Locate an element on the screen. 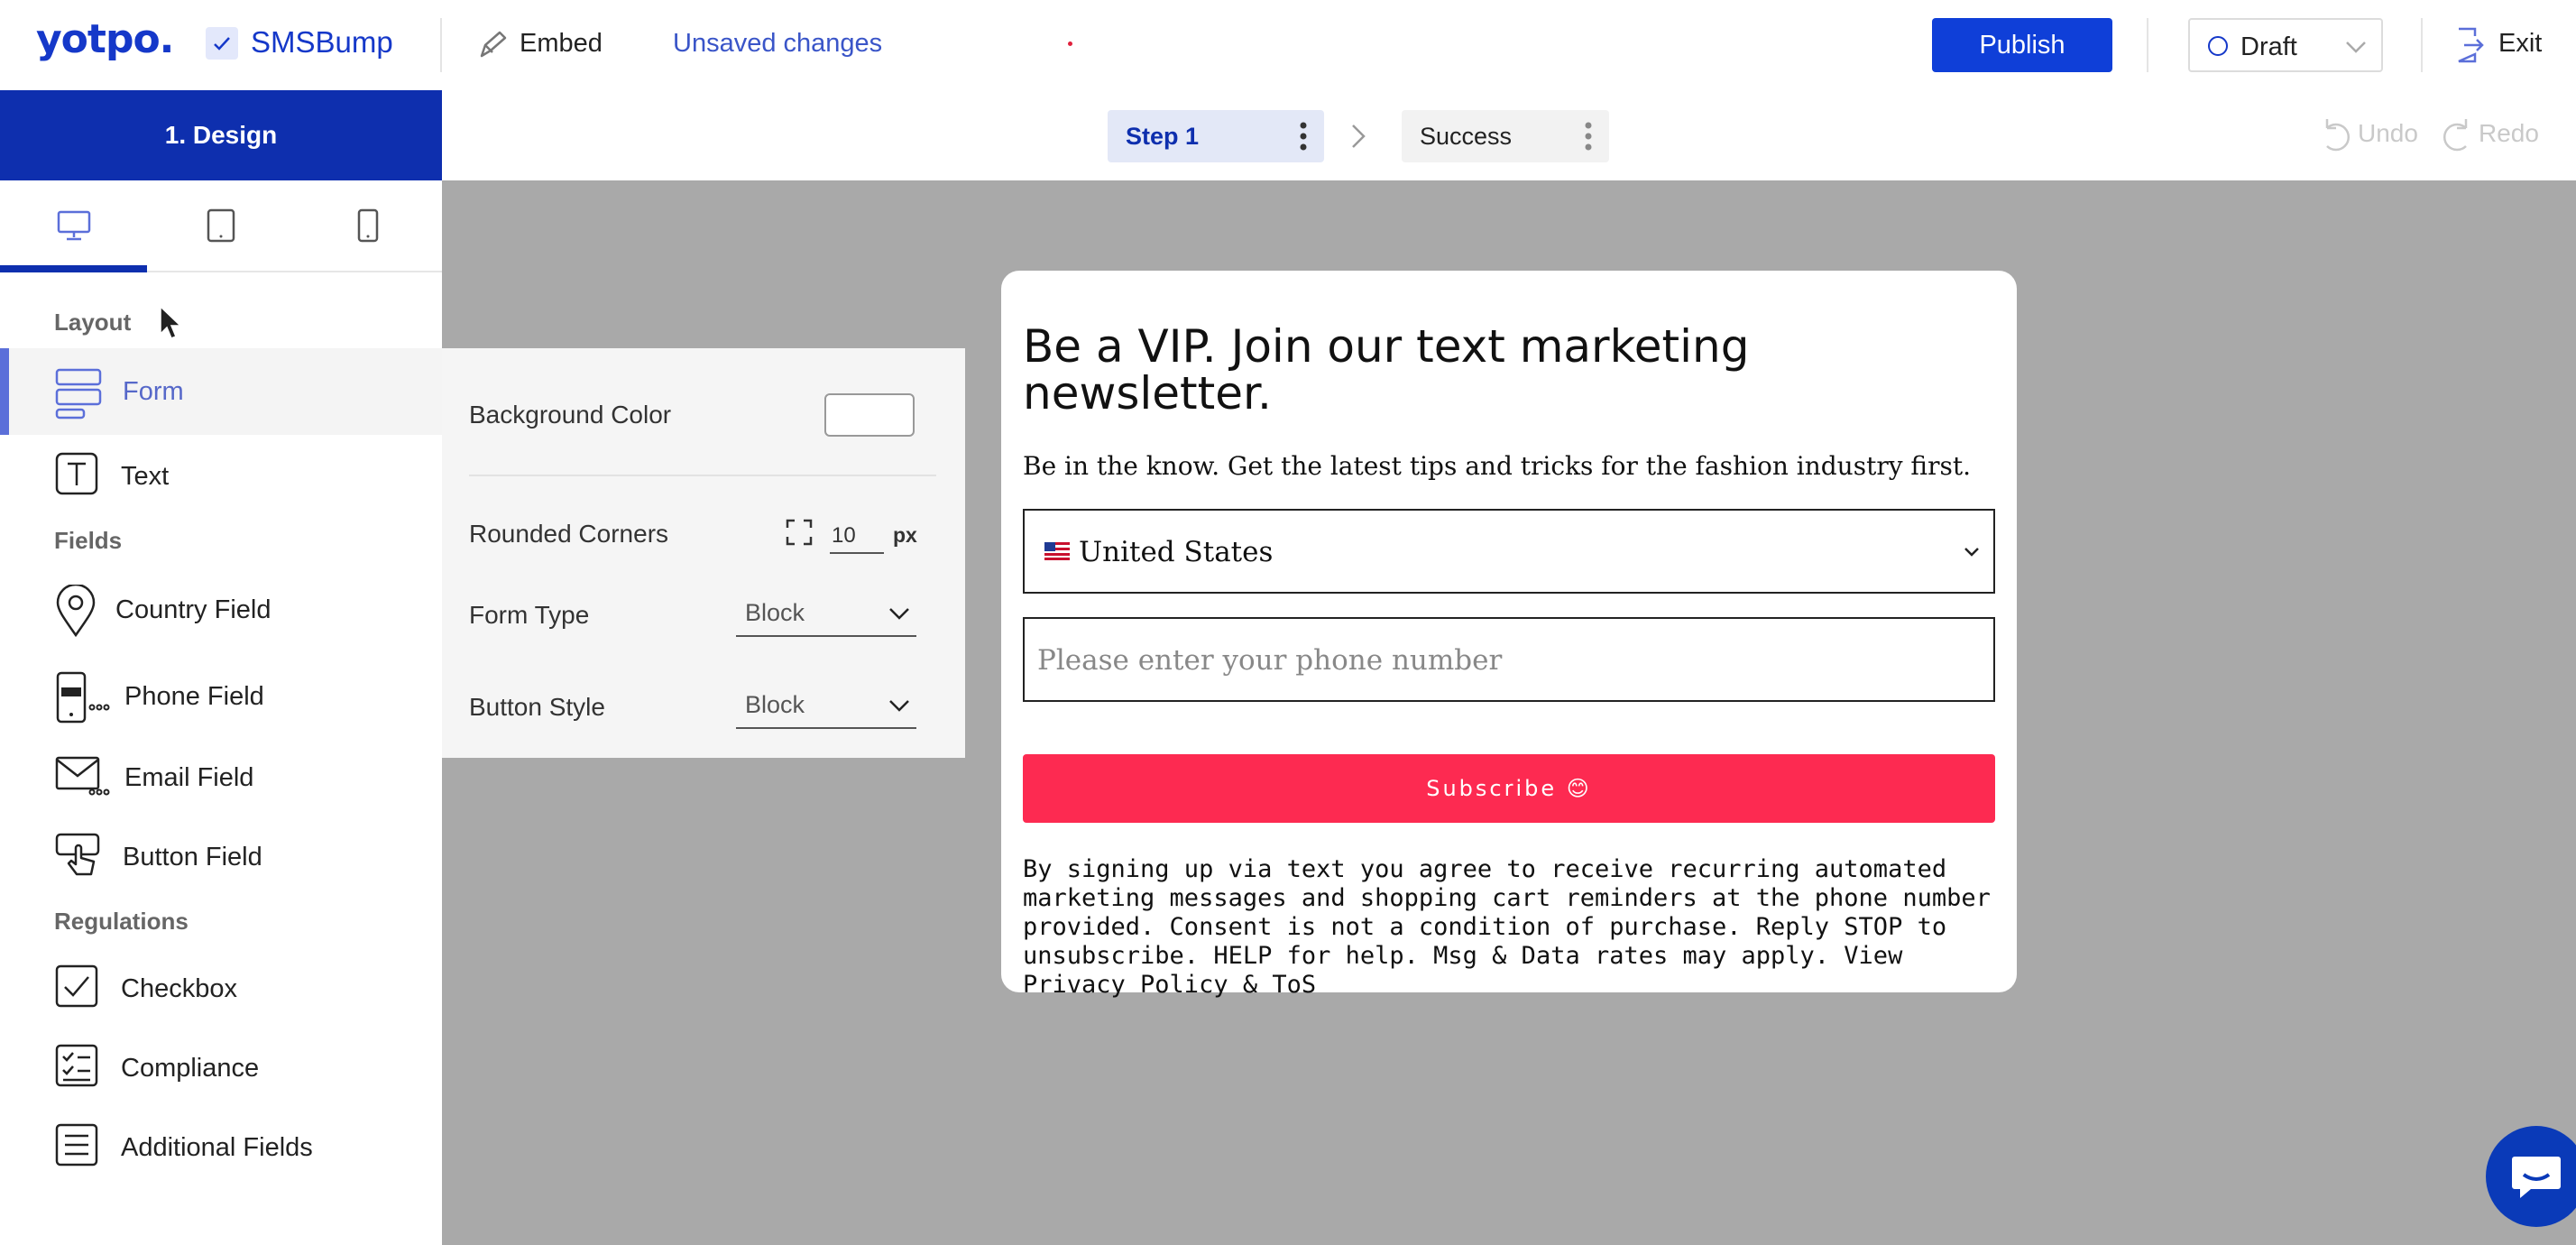 The width and height of the screenshot is (2576, 1245). subscribe-button: Subscribe 😊 is located at coordinates (1509, 788).